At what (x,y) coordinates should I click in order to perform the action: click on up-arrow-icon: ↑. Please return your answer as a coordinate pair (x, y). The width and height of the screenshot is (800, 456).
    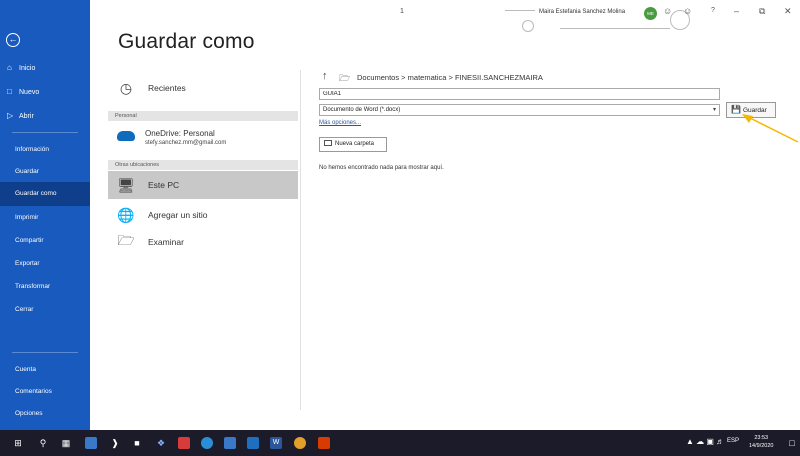
    Looking at the image, I should click on (325, 76).